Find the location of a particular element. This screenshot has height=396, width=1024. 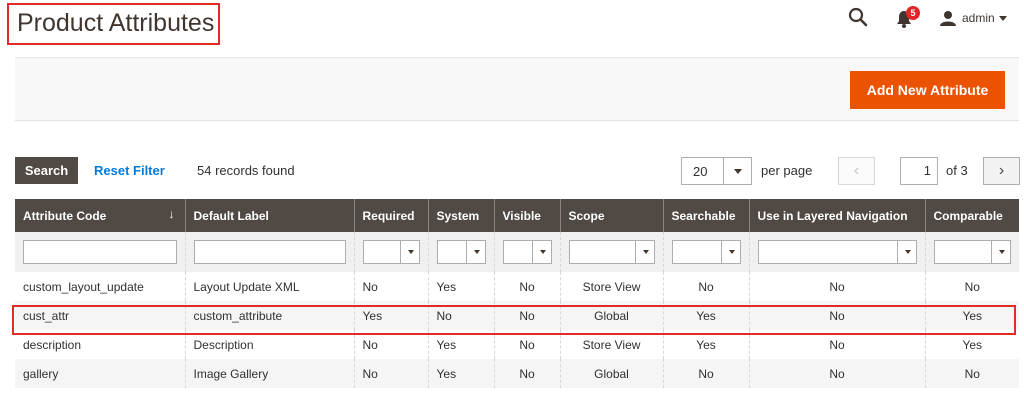

filter-row is located at coordinates (517, 252).